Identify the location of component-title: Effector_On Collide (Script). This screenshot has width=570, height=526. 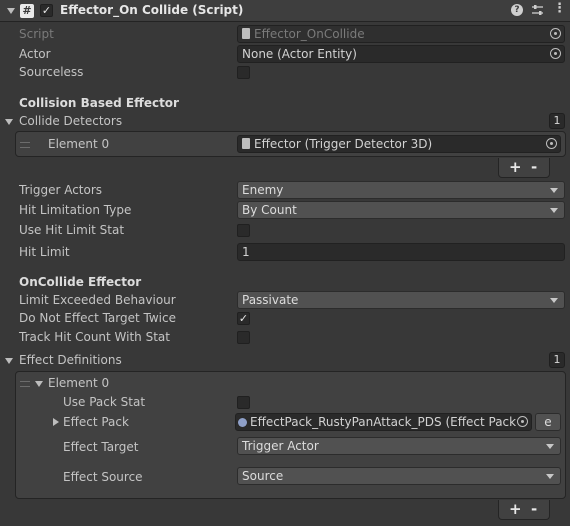
(152, 10).